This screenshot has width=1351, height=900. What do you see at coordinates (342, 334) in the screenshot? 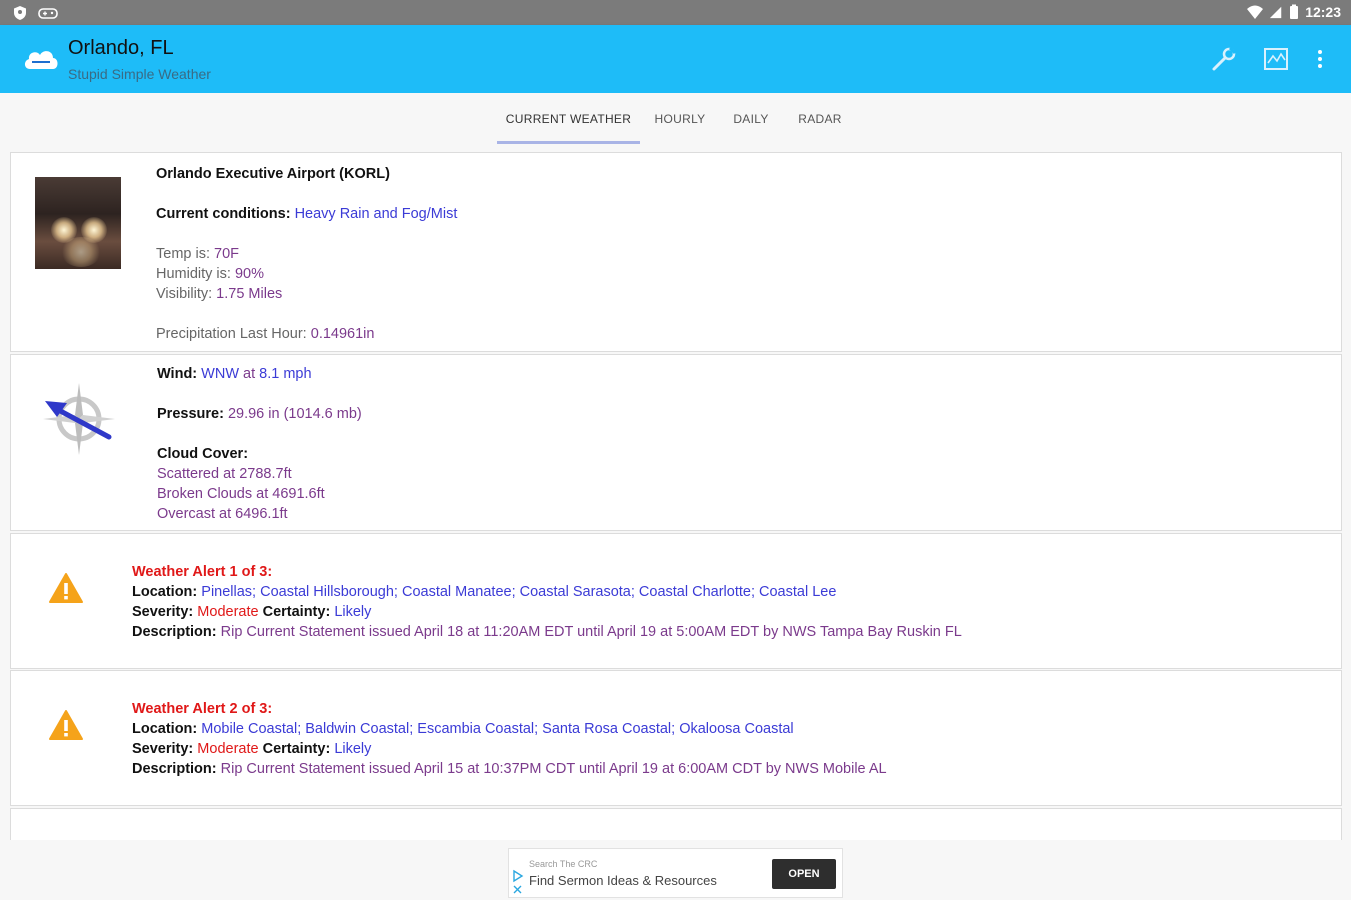
I see `precip-value: 0.14961in` at bounding box center [342, 334].